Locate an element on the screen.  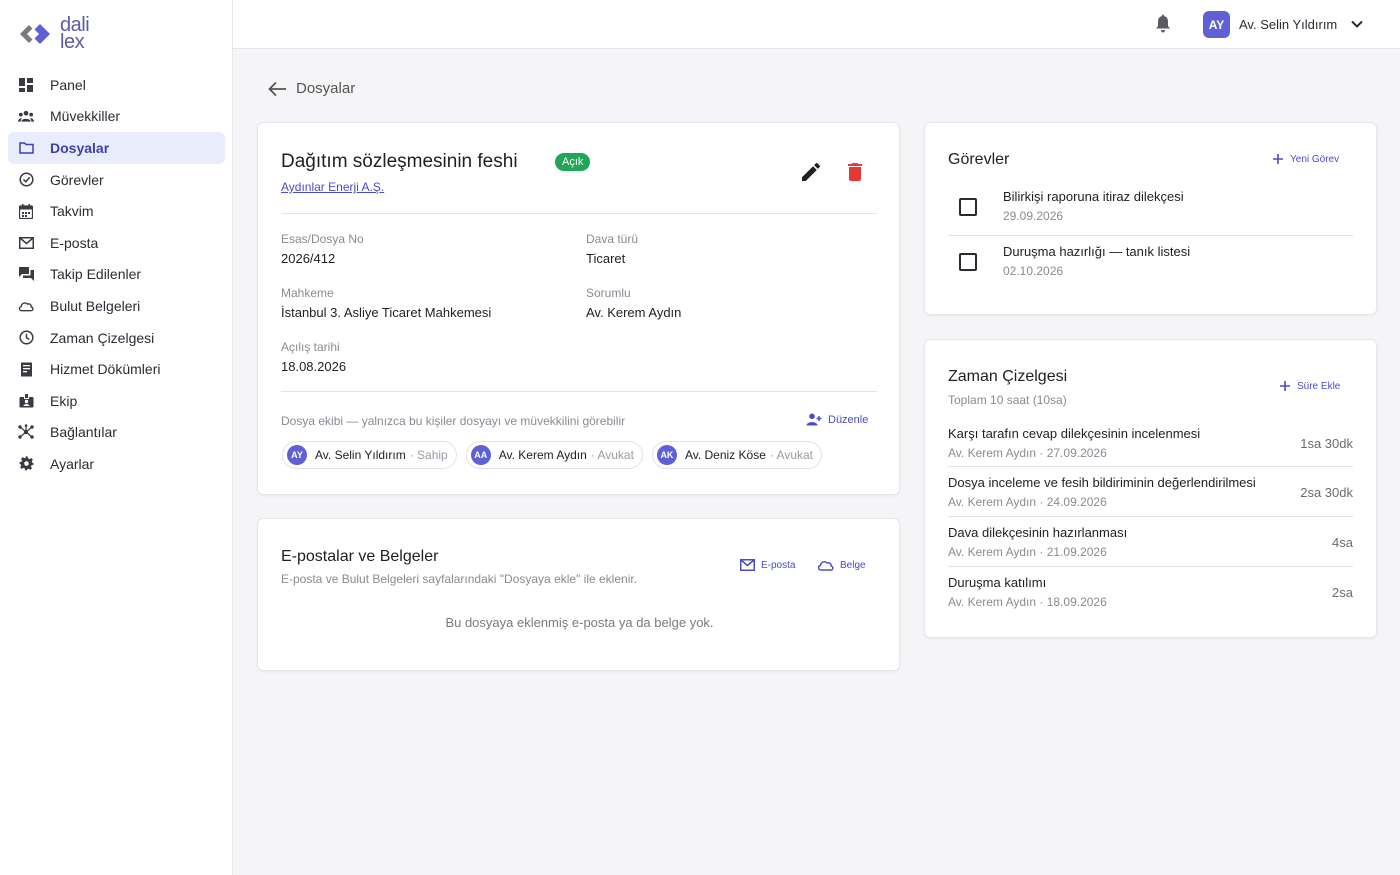
arrow-left-icon is located at coordinates (277, 88).